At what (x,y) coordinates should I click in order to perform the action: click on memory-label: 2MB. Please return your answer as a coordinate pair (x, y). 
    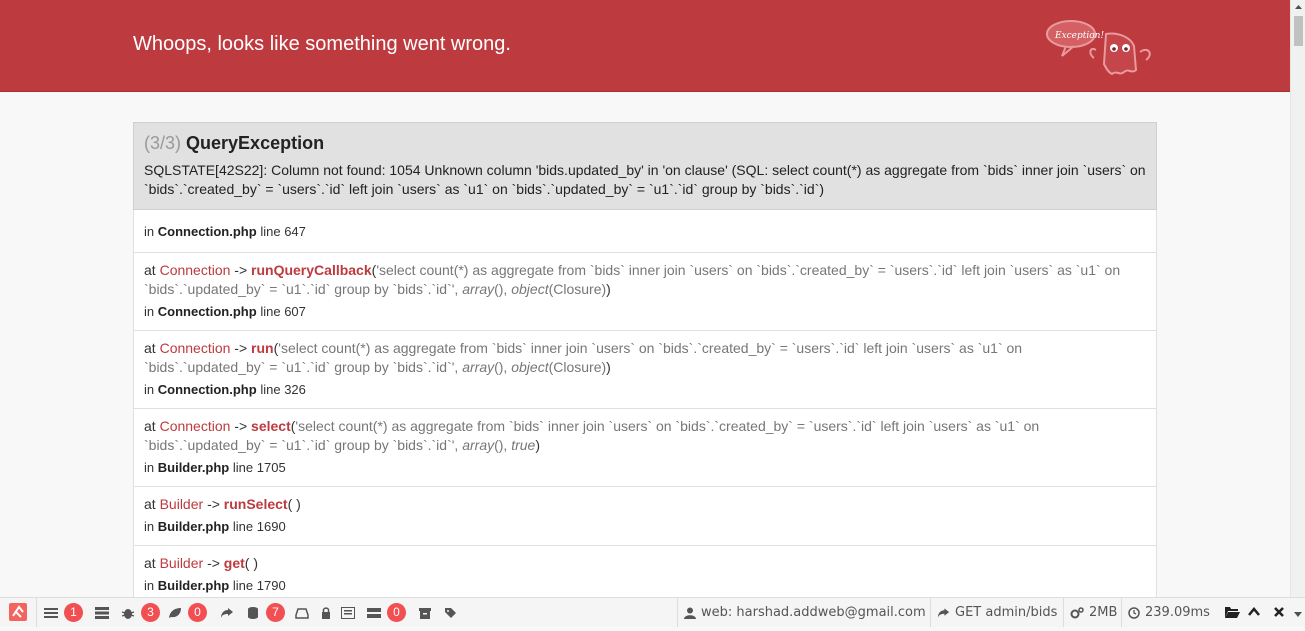
    Looking at the image, I should click on (1103, 612).